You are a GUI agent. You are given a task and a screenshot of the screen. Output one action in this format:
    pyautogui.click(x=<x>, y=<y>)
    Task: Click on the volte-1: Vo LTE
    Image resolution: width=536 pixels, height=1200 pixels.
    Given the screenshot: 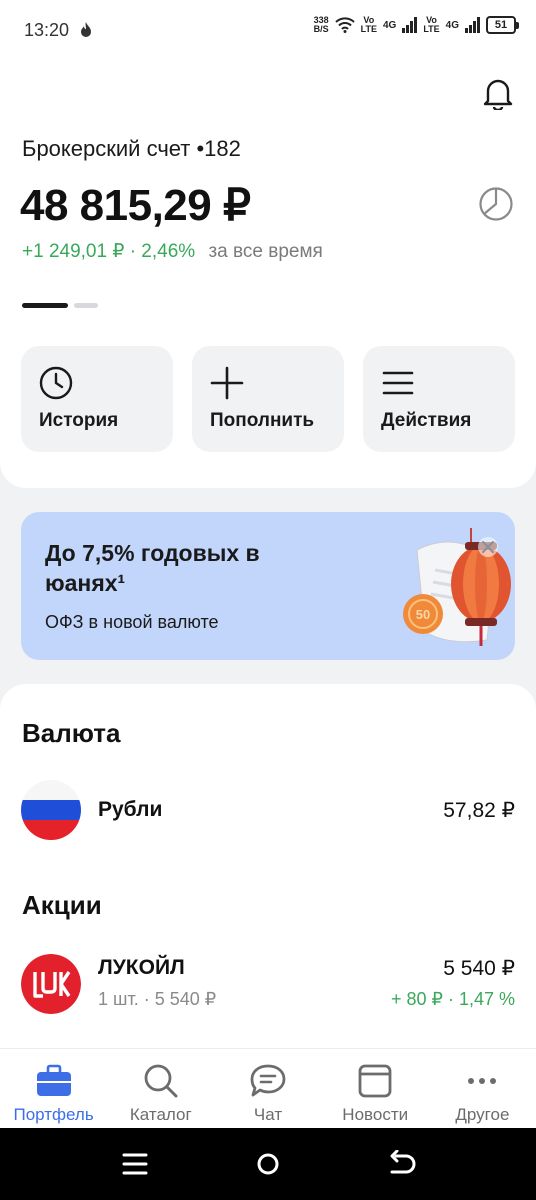 What is the action you would take?
    pyautogui.click(x=369, y=25)
    